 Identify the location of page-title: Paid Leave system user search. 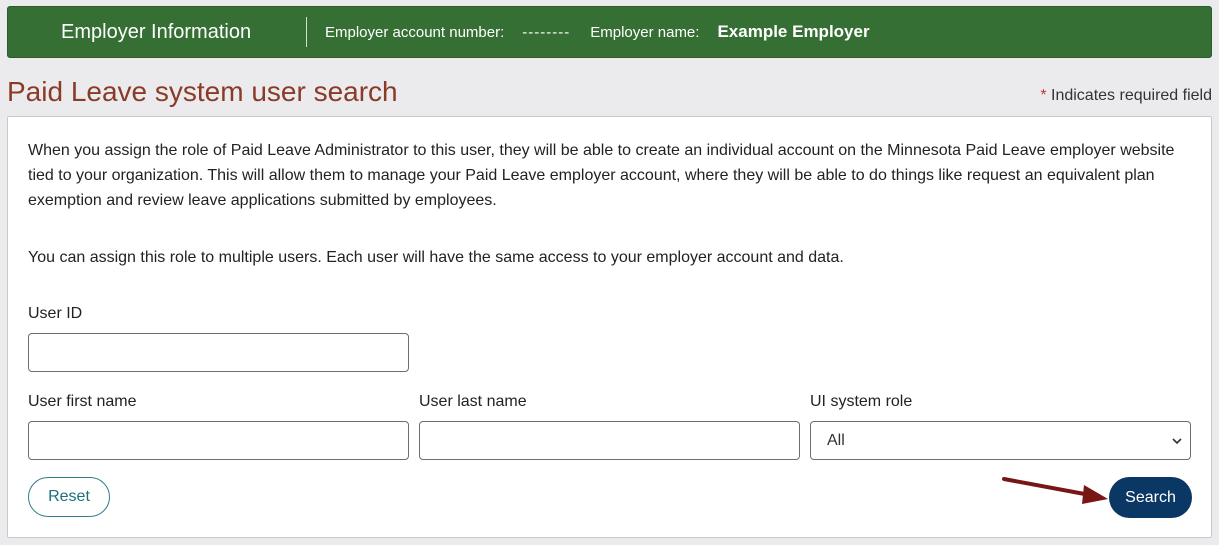
(202, 91).